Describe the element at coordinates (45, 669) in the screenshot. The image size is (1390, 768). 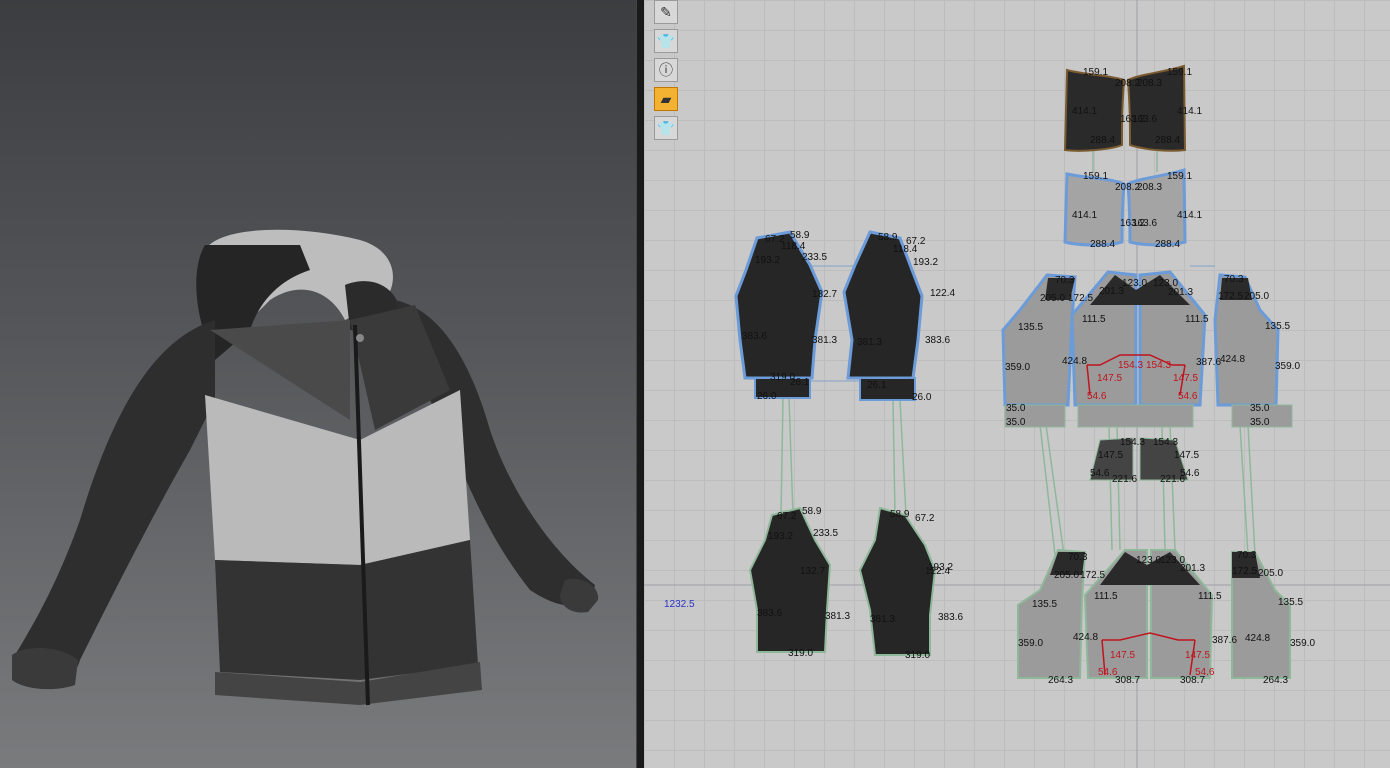
I see `left-cuff` at that location.